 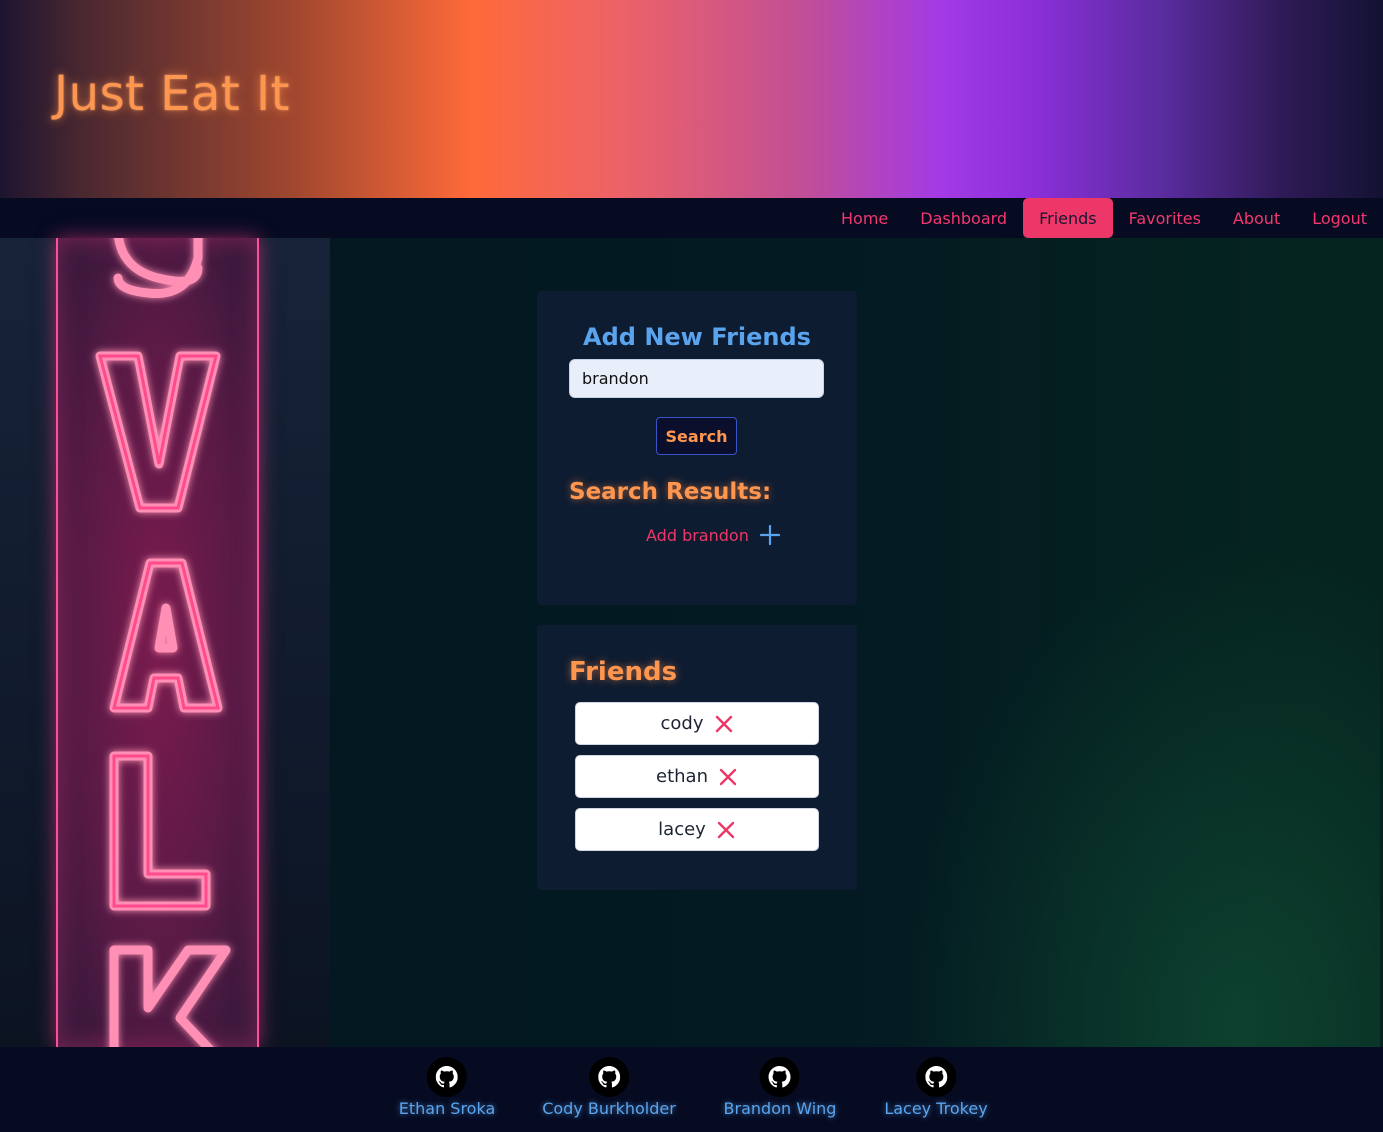 I want to click on author-name: Lacey Trokey, so click(x=935, y=1108).